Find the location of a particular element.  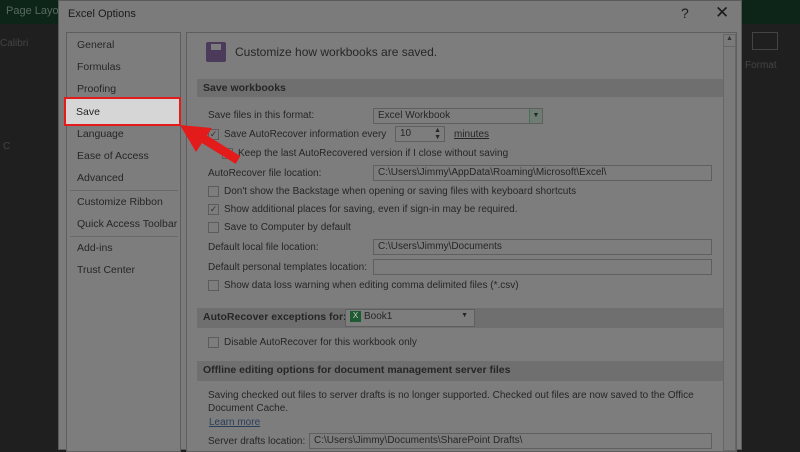

red-arrow-annotation is located at coordinates (210, 144).